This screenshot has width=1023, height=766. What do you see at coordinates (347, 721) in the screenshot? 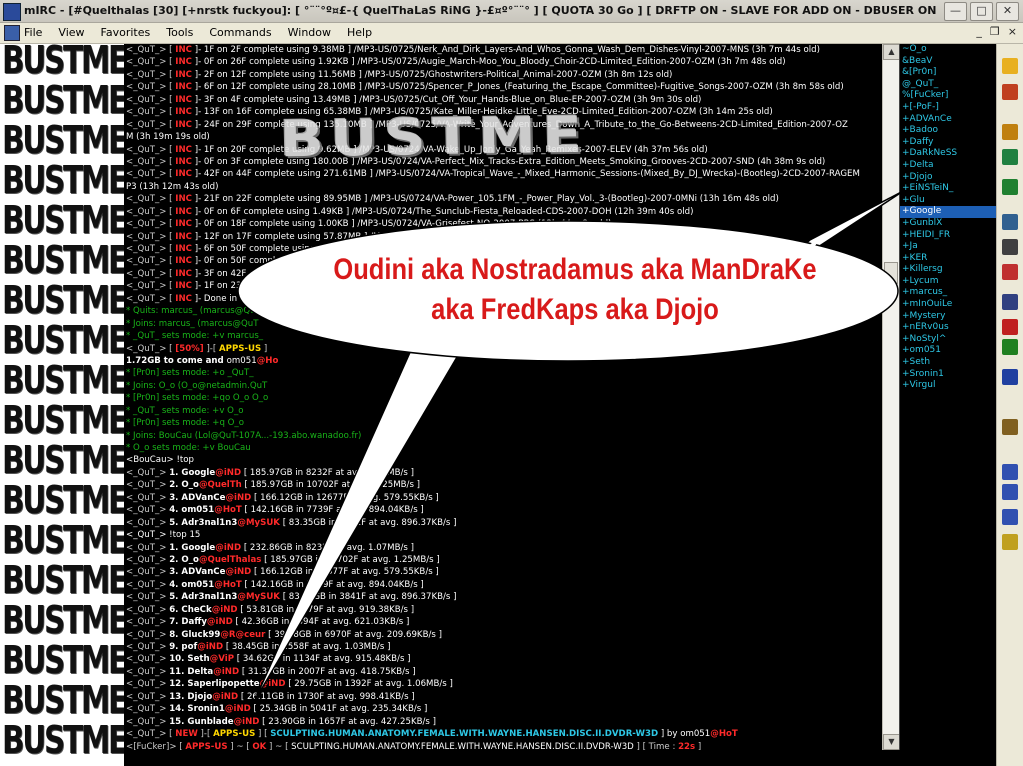
I see `chat-segment: [ 23.90GB in 1657F at avg. 427.25KB/s ]` at bounding box center [347, 721].